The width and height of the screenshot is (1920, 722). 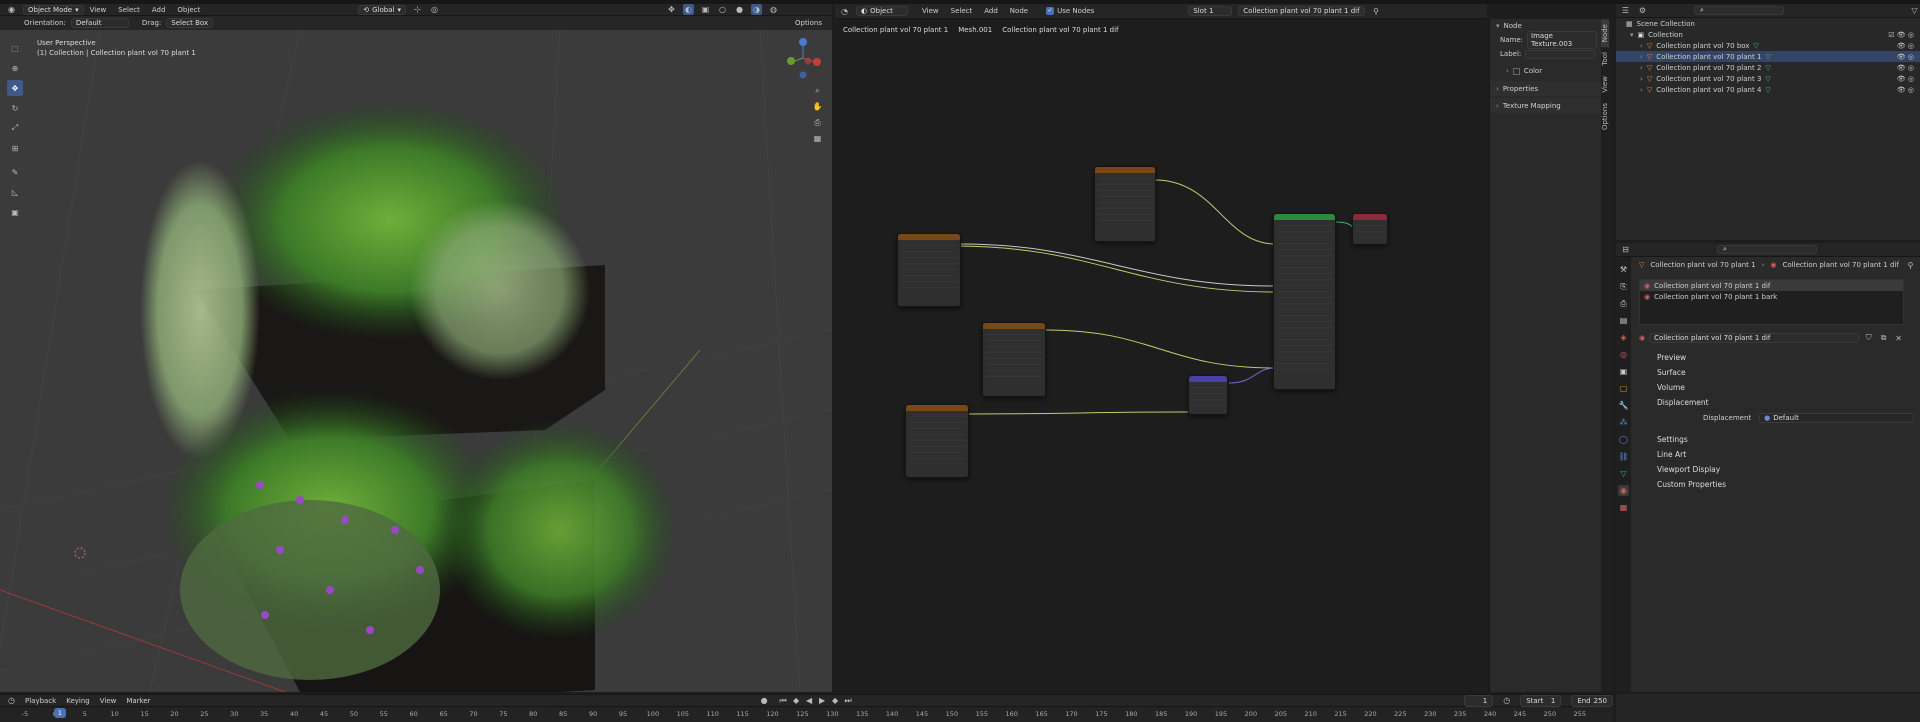 I want to click on select-tool-icon: ⬚, so click(x=15, y=48).